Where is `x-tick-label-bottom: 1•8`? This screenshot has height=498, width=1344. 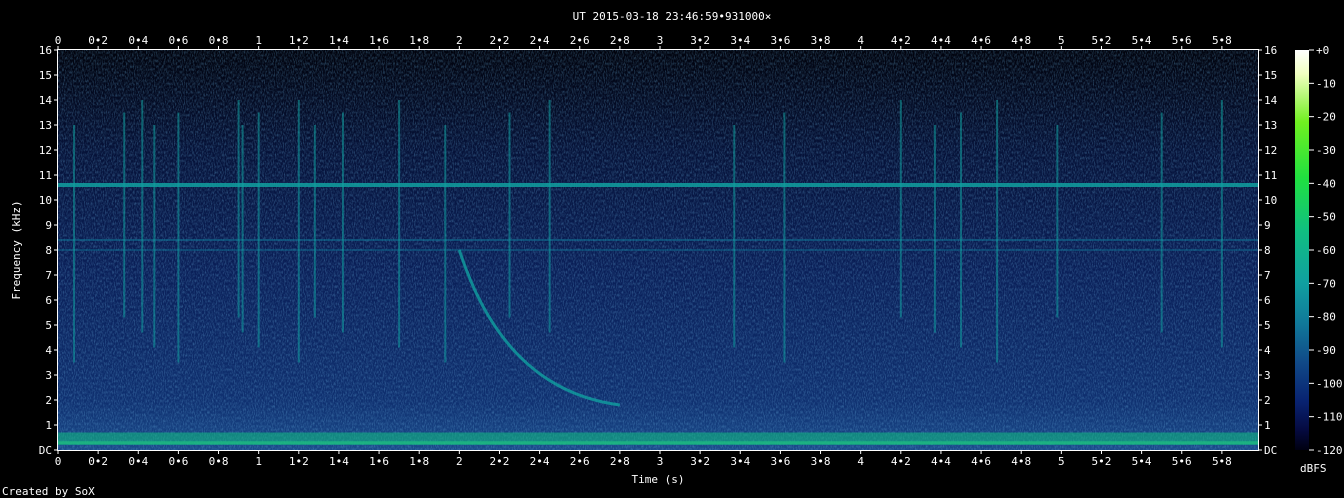
x-tick-label-bottom: 1•8 is located at coordinates (419, 461).